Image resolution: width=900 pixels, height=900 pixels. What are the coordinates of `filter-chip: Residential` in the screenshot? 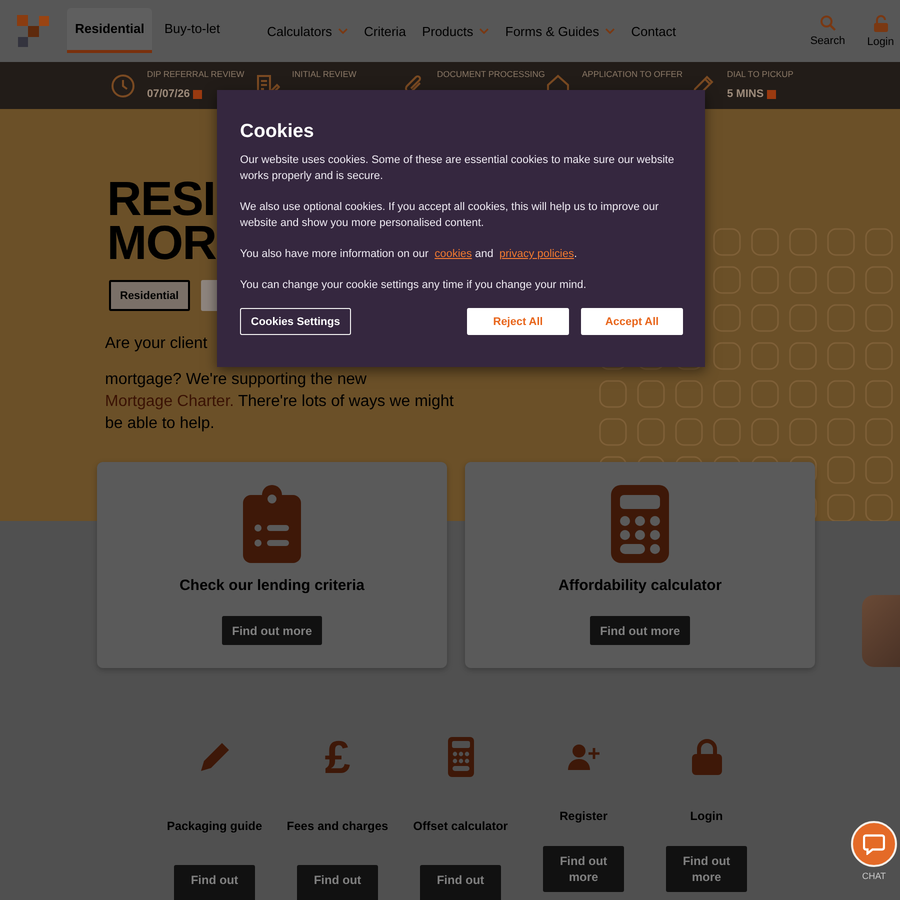 It's located at (149, 295).